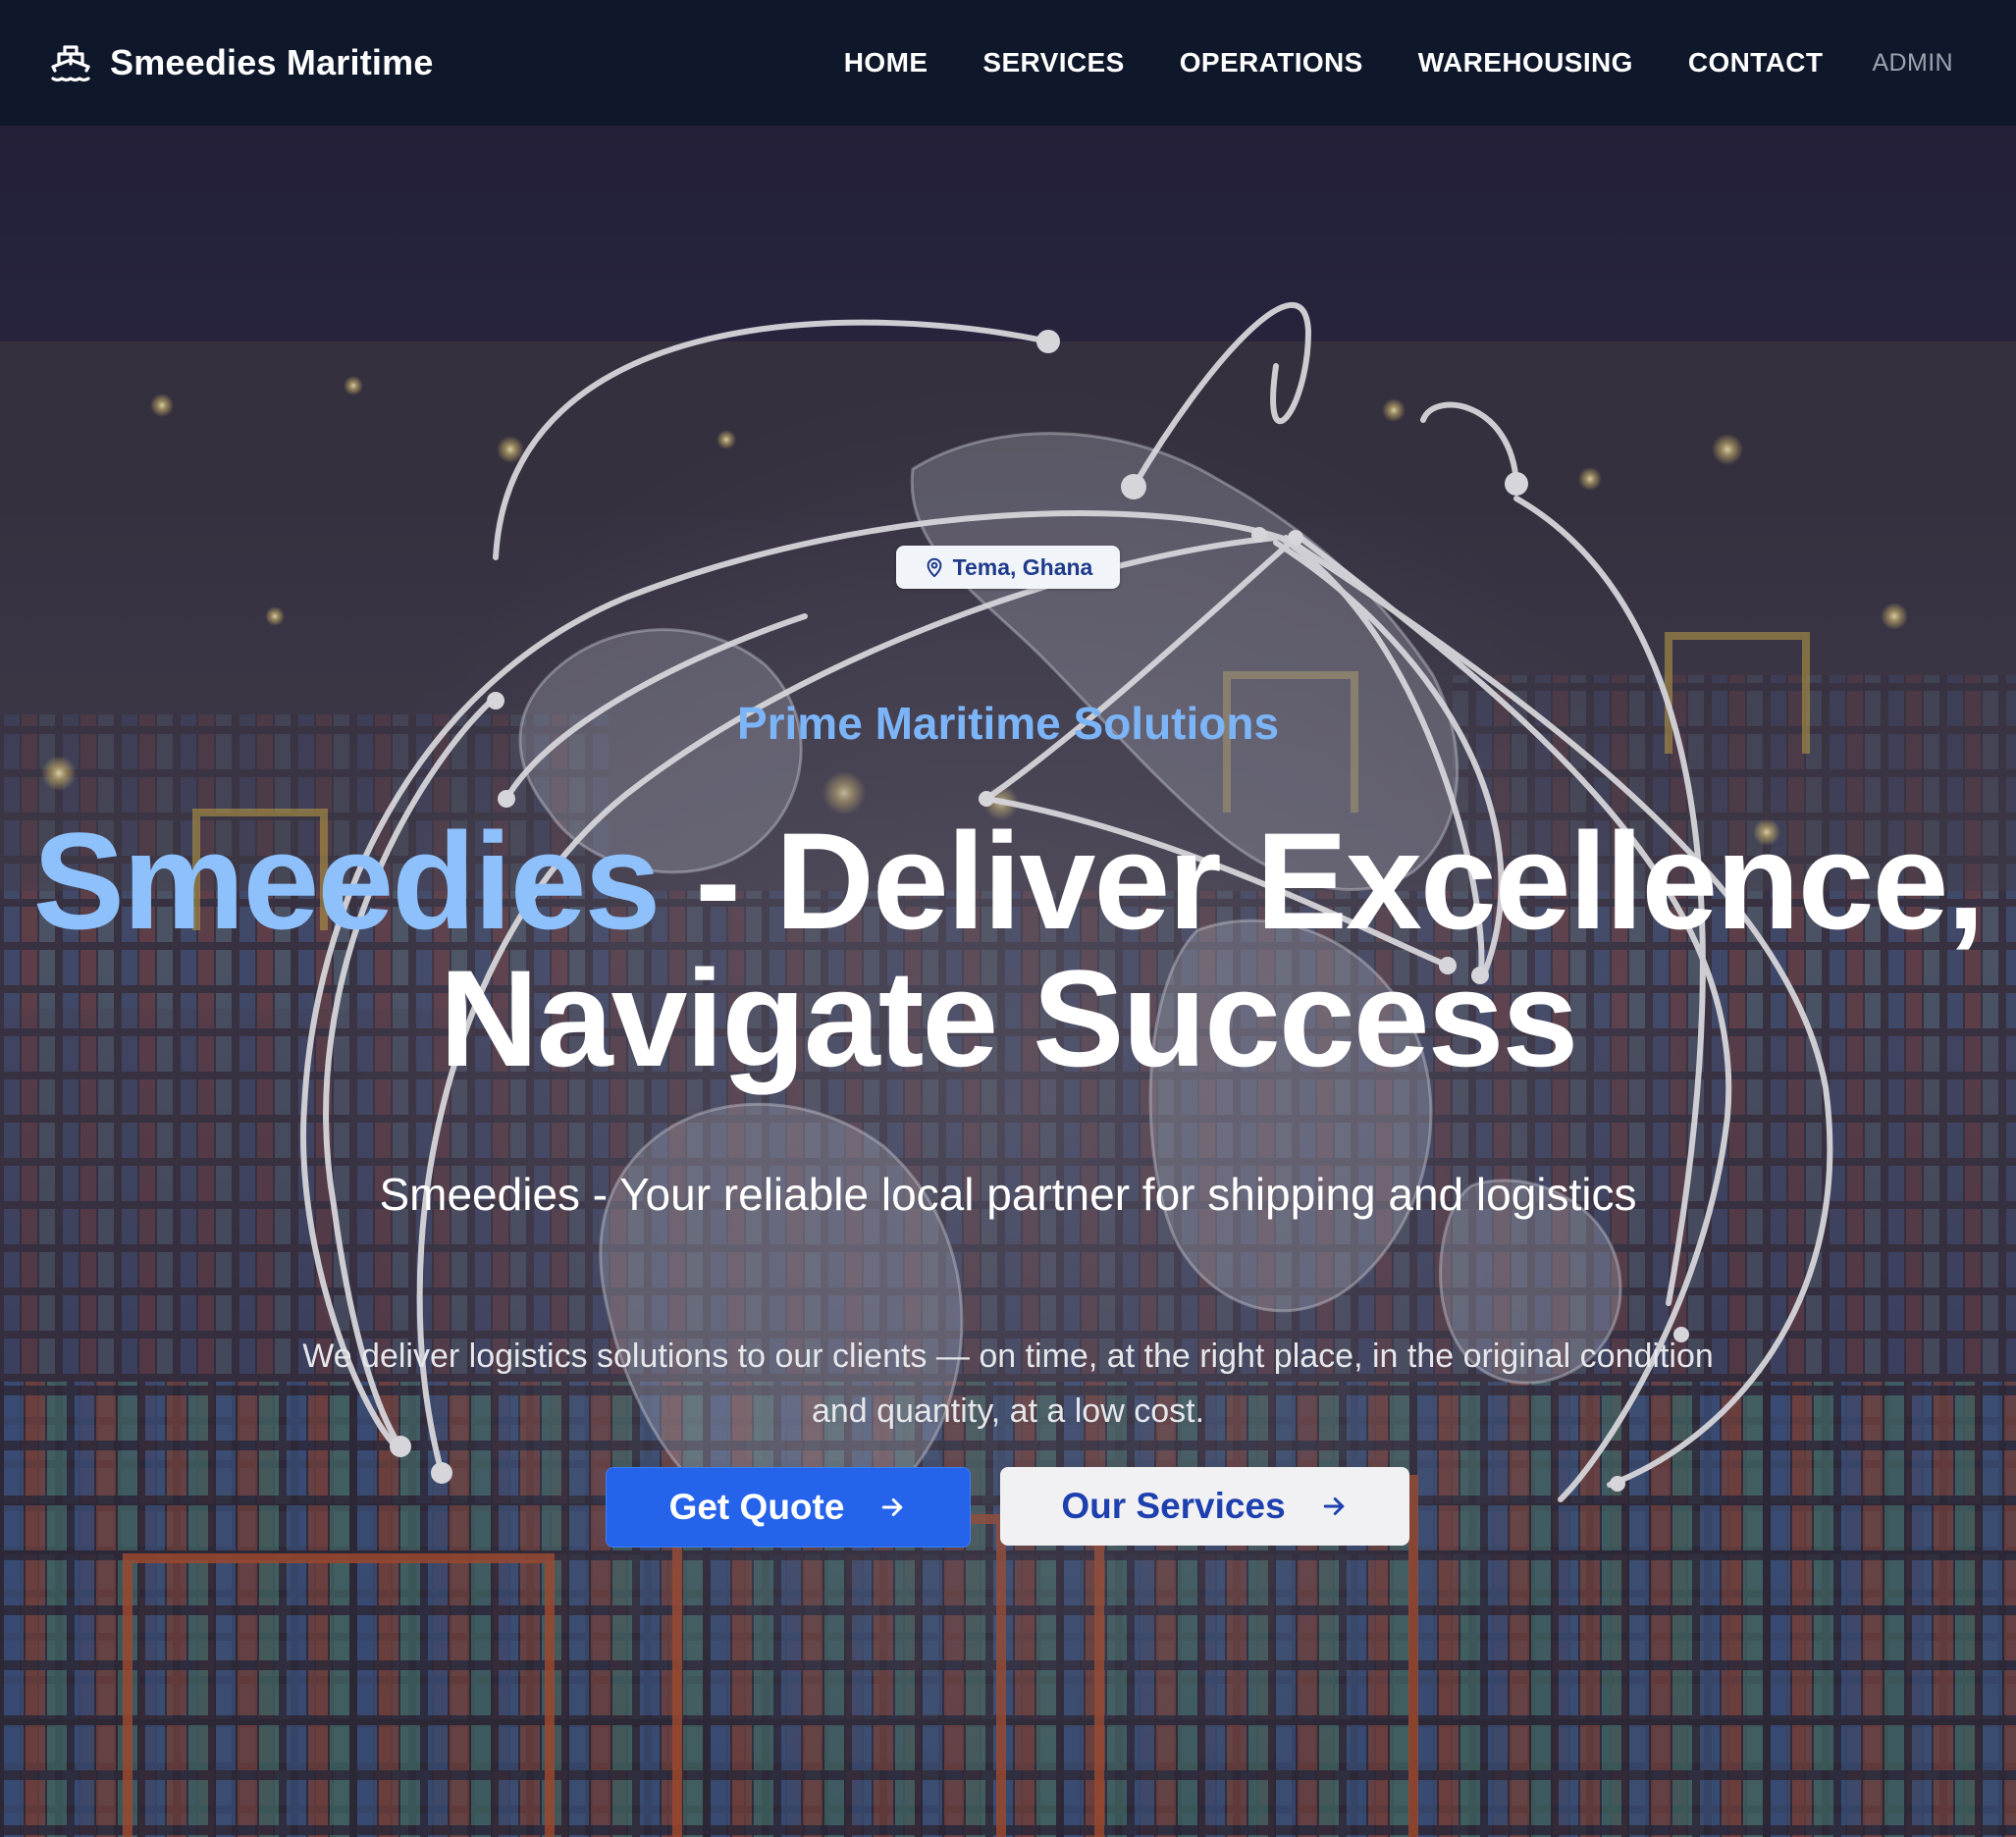 This screenshot has height=1837, width=2016. Describe the element at coordinates (1322, 881) in the screenshot. I see `headline-rest: - Deliver Excellence,` at that location.